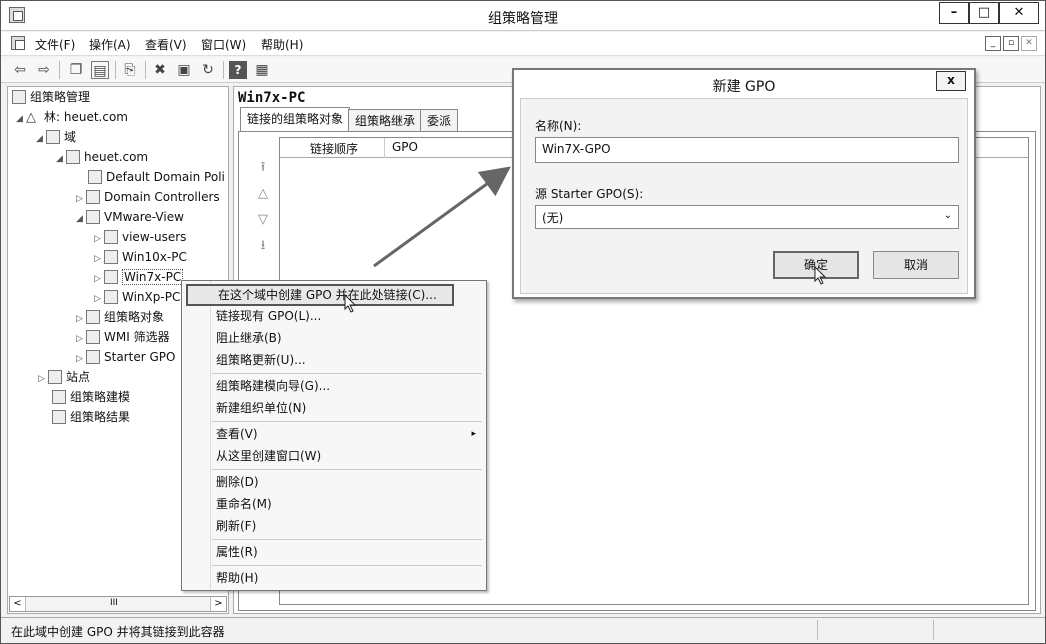  What do you see at coordinates (237, 578) in the screenshot?
I see `menu-item-help: 帮助(H)` at bounding box center [237, 578].